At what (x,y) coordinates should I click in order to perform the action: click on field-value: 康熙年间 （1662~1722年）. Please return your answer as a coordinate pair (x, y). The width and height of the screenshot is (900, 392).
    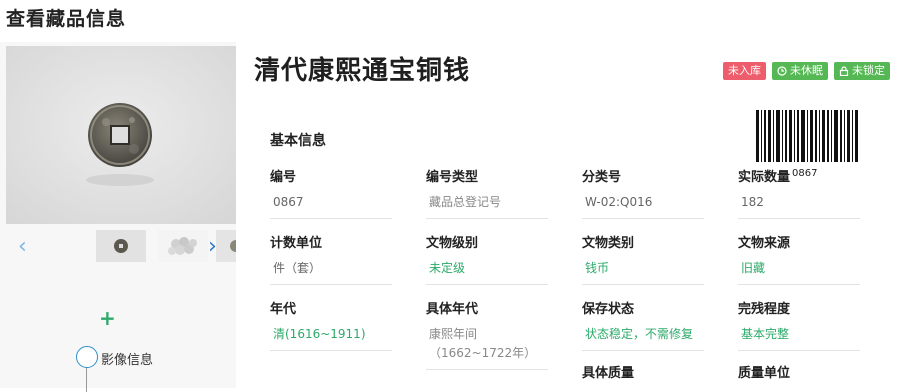
    Looking at the image, I should click on (487, 348).